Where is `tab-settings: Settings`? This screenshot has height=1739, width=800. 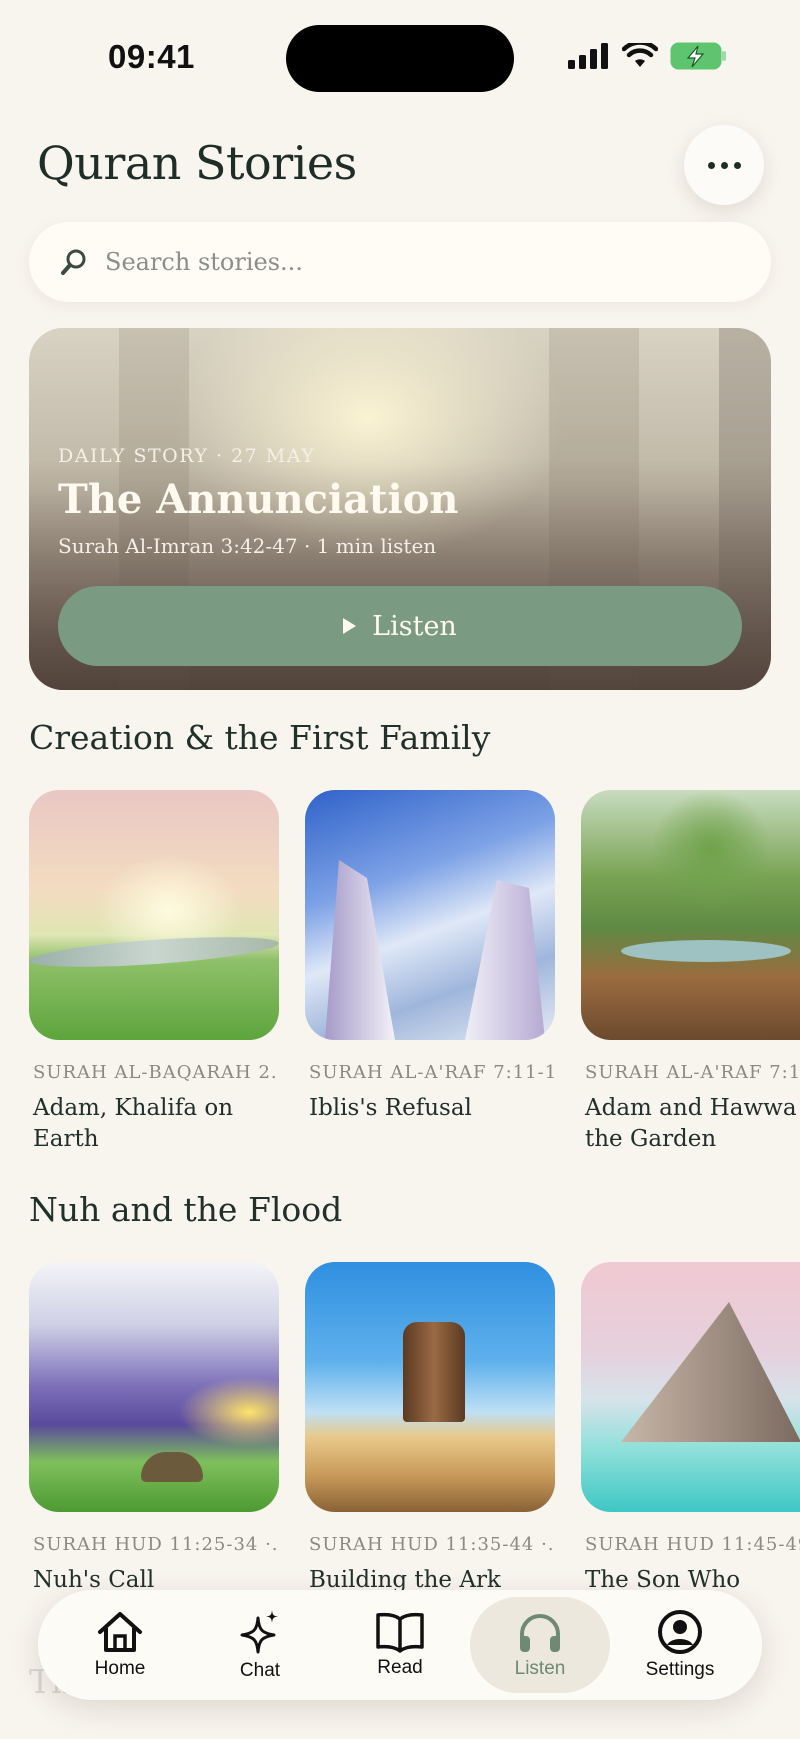 tab-settings: Settings is located at coordinates (680, 1645).